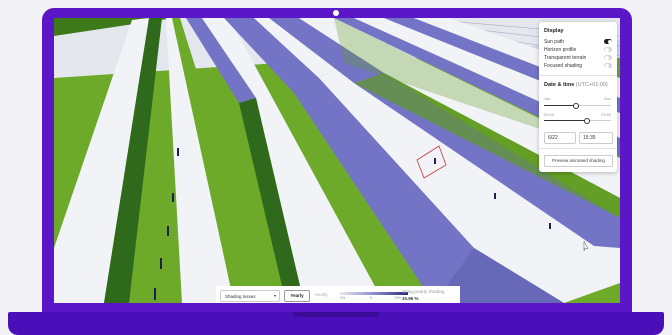  Describe the element at coordinates (608, 98) in the screenshot. I see `month-end-label: Dec` at that location.